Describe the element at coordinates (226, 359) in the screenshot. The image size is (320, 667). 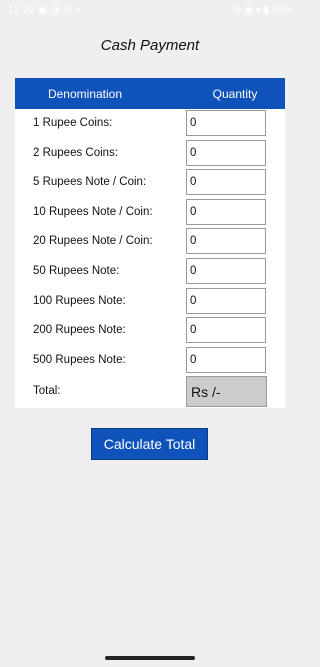
I see `quantity-input-500-rupees: 0` at that location.